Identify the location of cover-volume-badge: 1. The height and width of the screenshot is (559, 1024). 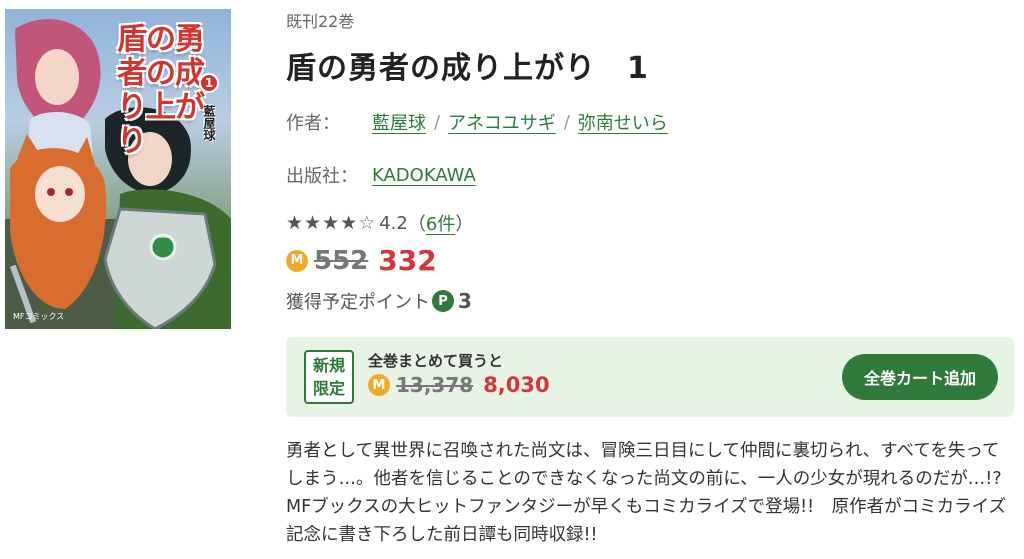
(209, 83).